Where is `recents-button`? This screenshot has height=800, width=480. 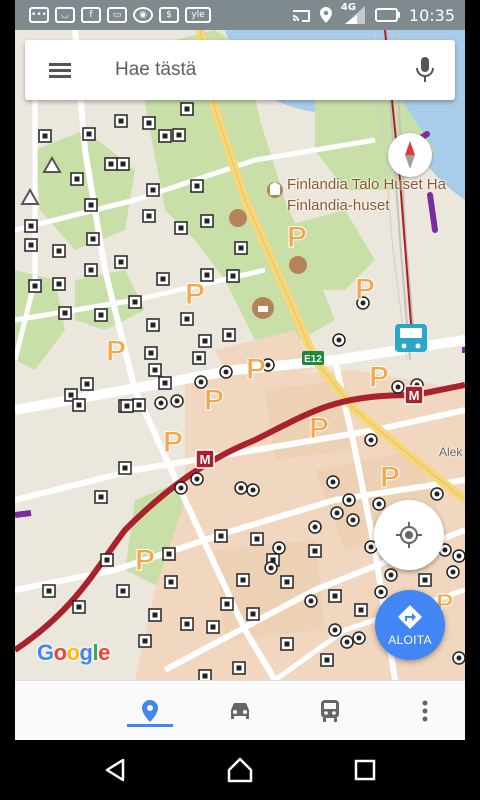 recents-button is located at coordinates (365, 770).